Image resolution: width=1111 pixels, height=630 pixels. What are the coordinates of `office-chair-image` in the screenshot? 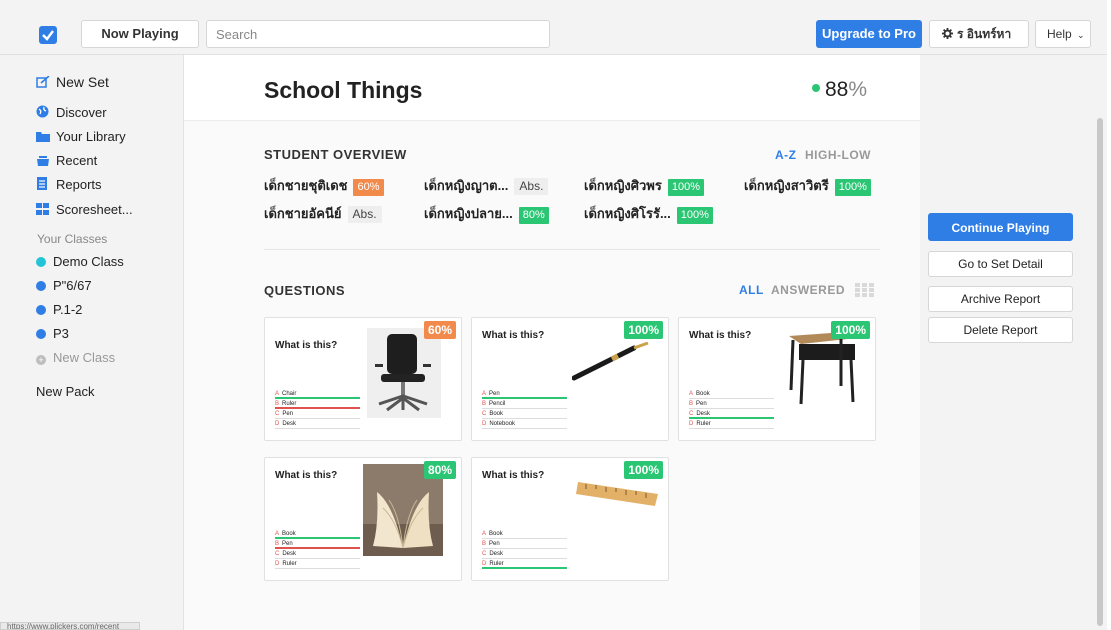 It's located at (404, 373).